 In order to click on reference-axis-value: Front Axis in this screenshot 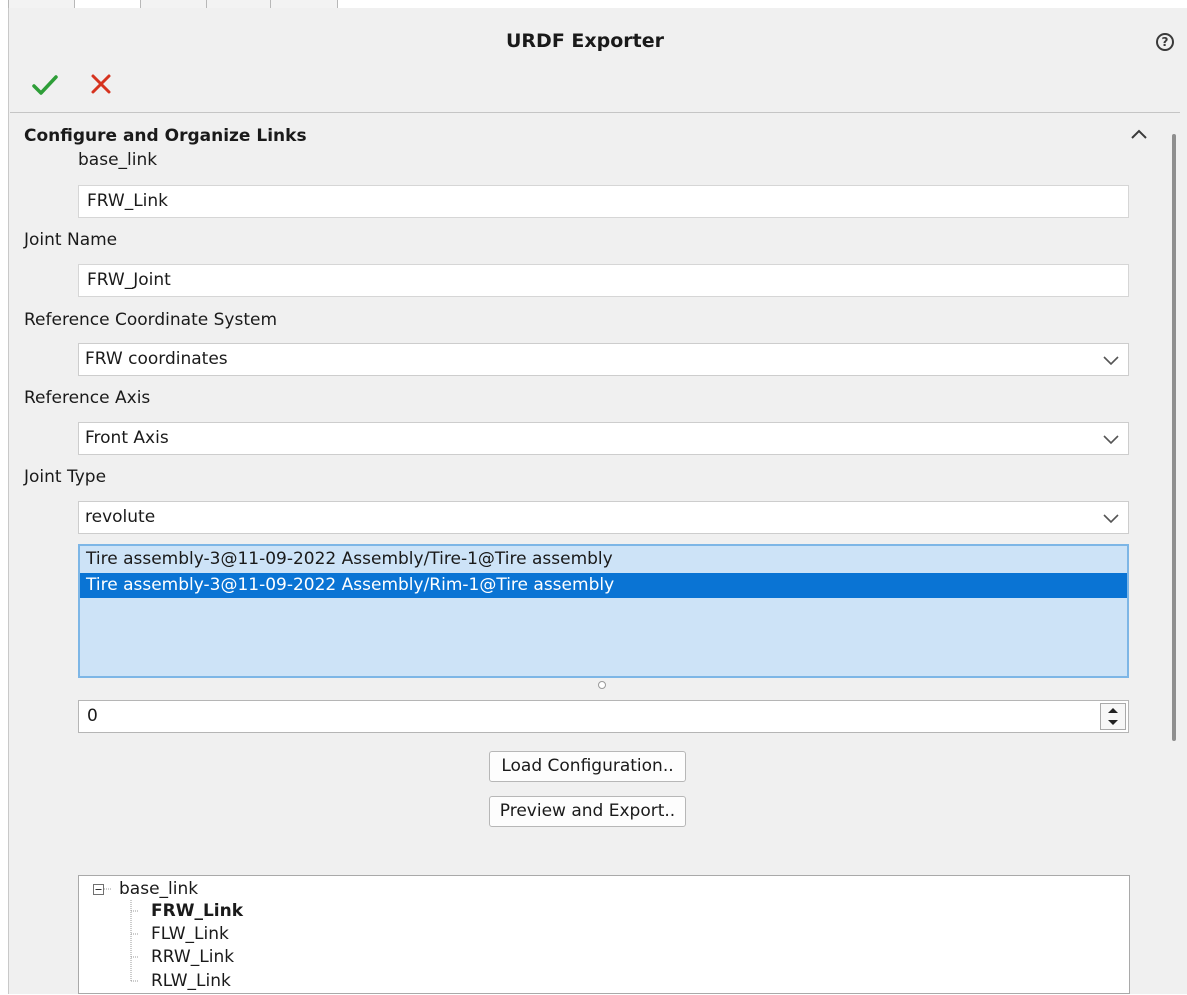, I will do `click(127, 438)`.